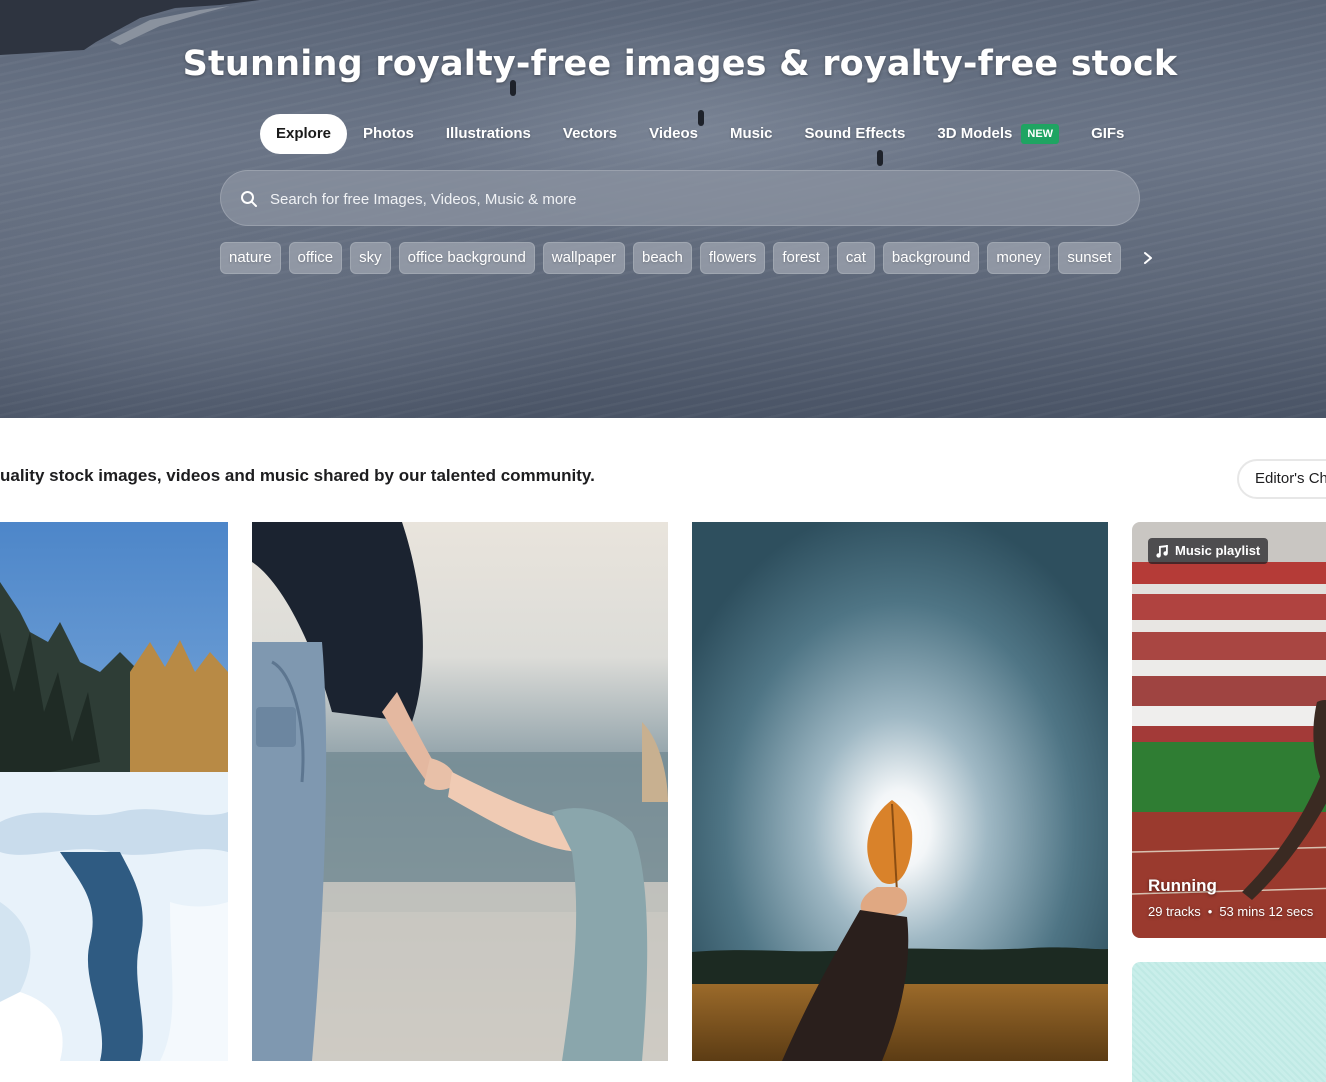 The image size is (1326, 1082). I want to click on search-chip: nature, so click(250, 258).